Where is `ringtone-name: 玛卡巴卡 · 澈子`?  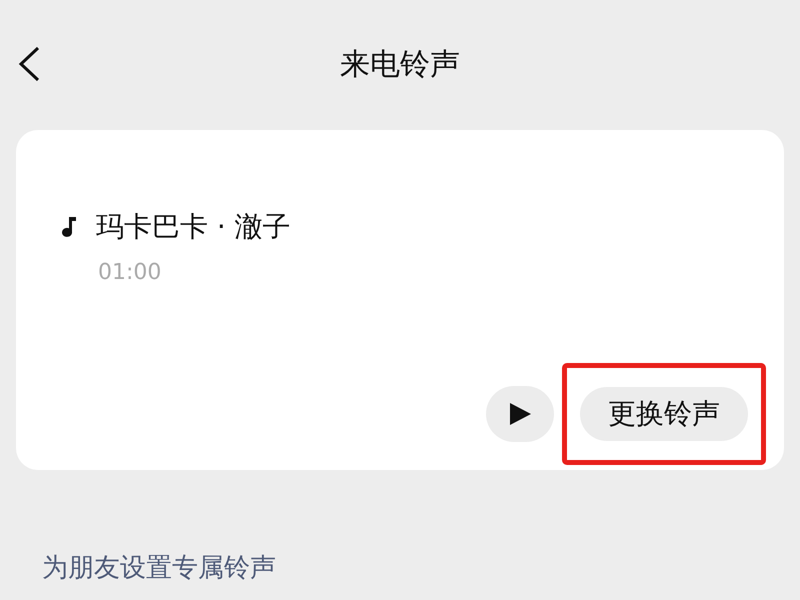
ringtone-name: 玛卡巴卡 · 澈子 is located at coordinates (193, 227).